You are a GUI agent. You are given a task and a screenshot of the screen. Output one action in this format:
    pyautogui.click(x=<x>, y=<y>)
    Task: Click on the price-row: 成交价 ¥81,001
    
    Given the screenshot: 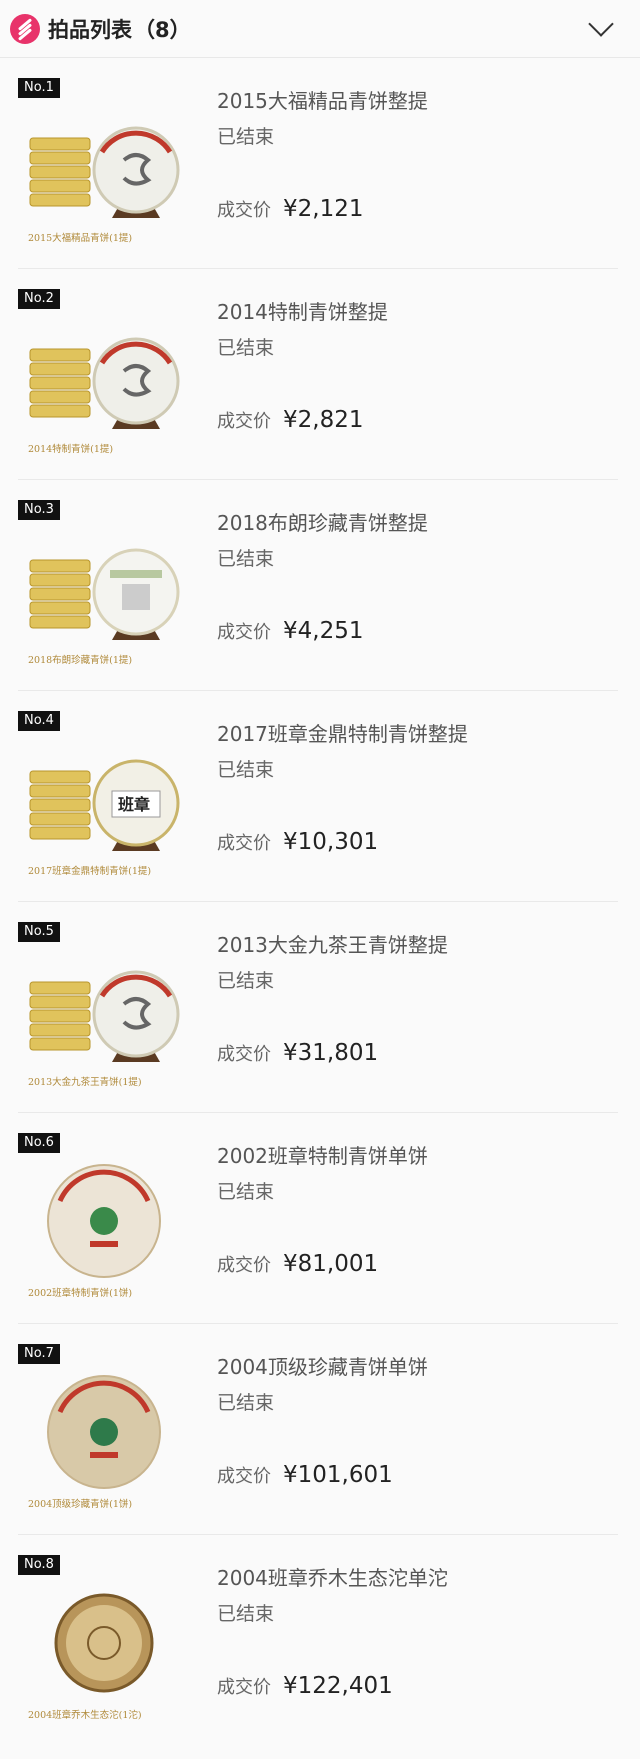 What is the action you would take?
    pyautogui.click(x=417, y=1264)
    